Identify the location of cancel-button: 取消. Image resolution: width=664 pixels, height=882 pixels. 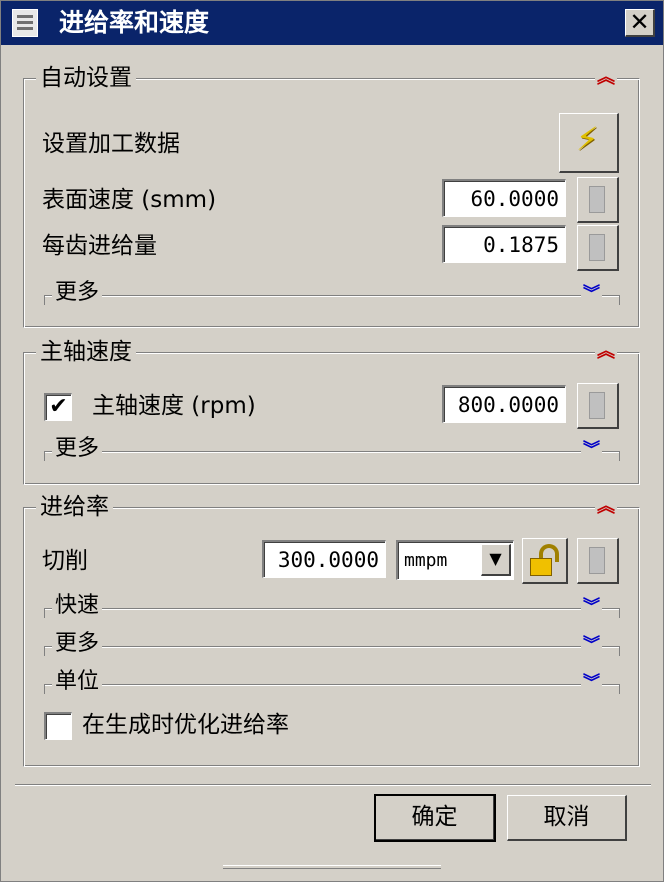
(567, 818).